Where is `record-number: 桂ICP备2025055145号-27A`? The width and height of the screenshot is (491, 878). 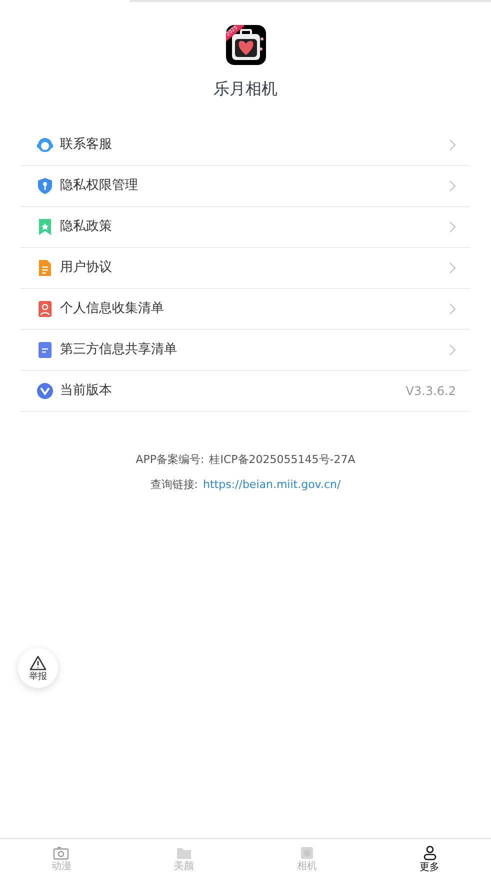
record-number: 桂ICP备2025055145号-27A is located at coordinates (282, 460).